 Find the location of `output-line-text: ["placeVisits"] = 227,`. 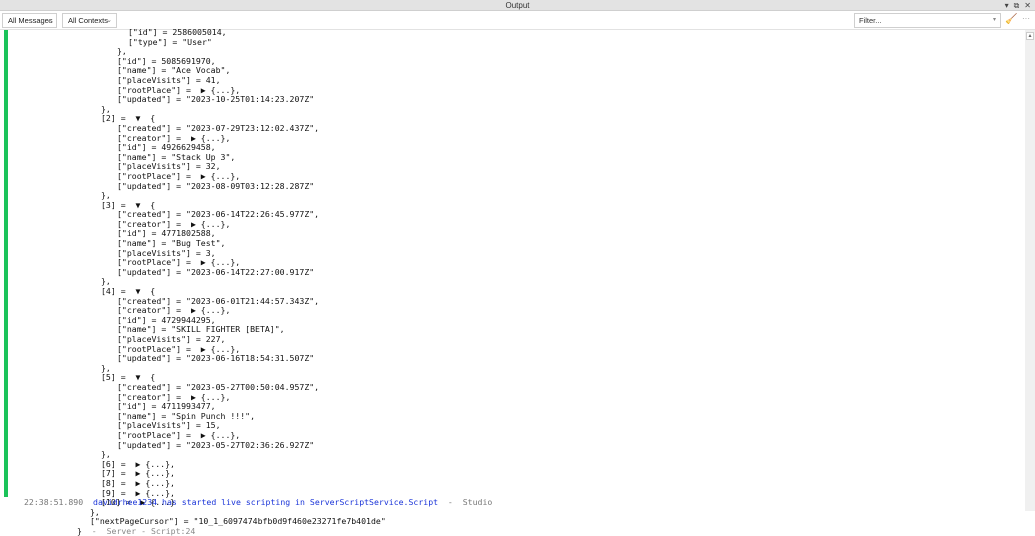

output-line-text: ["placeVisits"] = 227, is located at coordinates (171, 339).